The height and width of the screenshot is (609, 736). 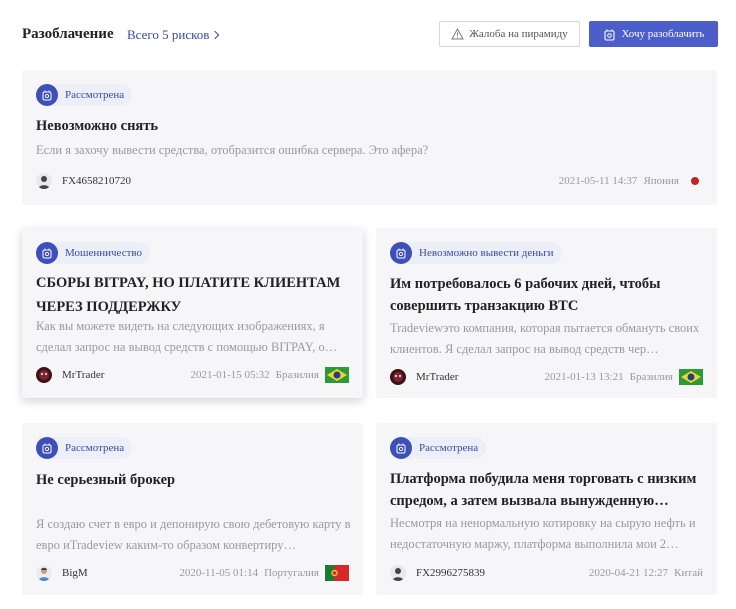 I want to click on expose-button: Хочу разоблачить, so click(x=653, y=34).